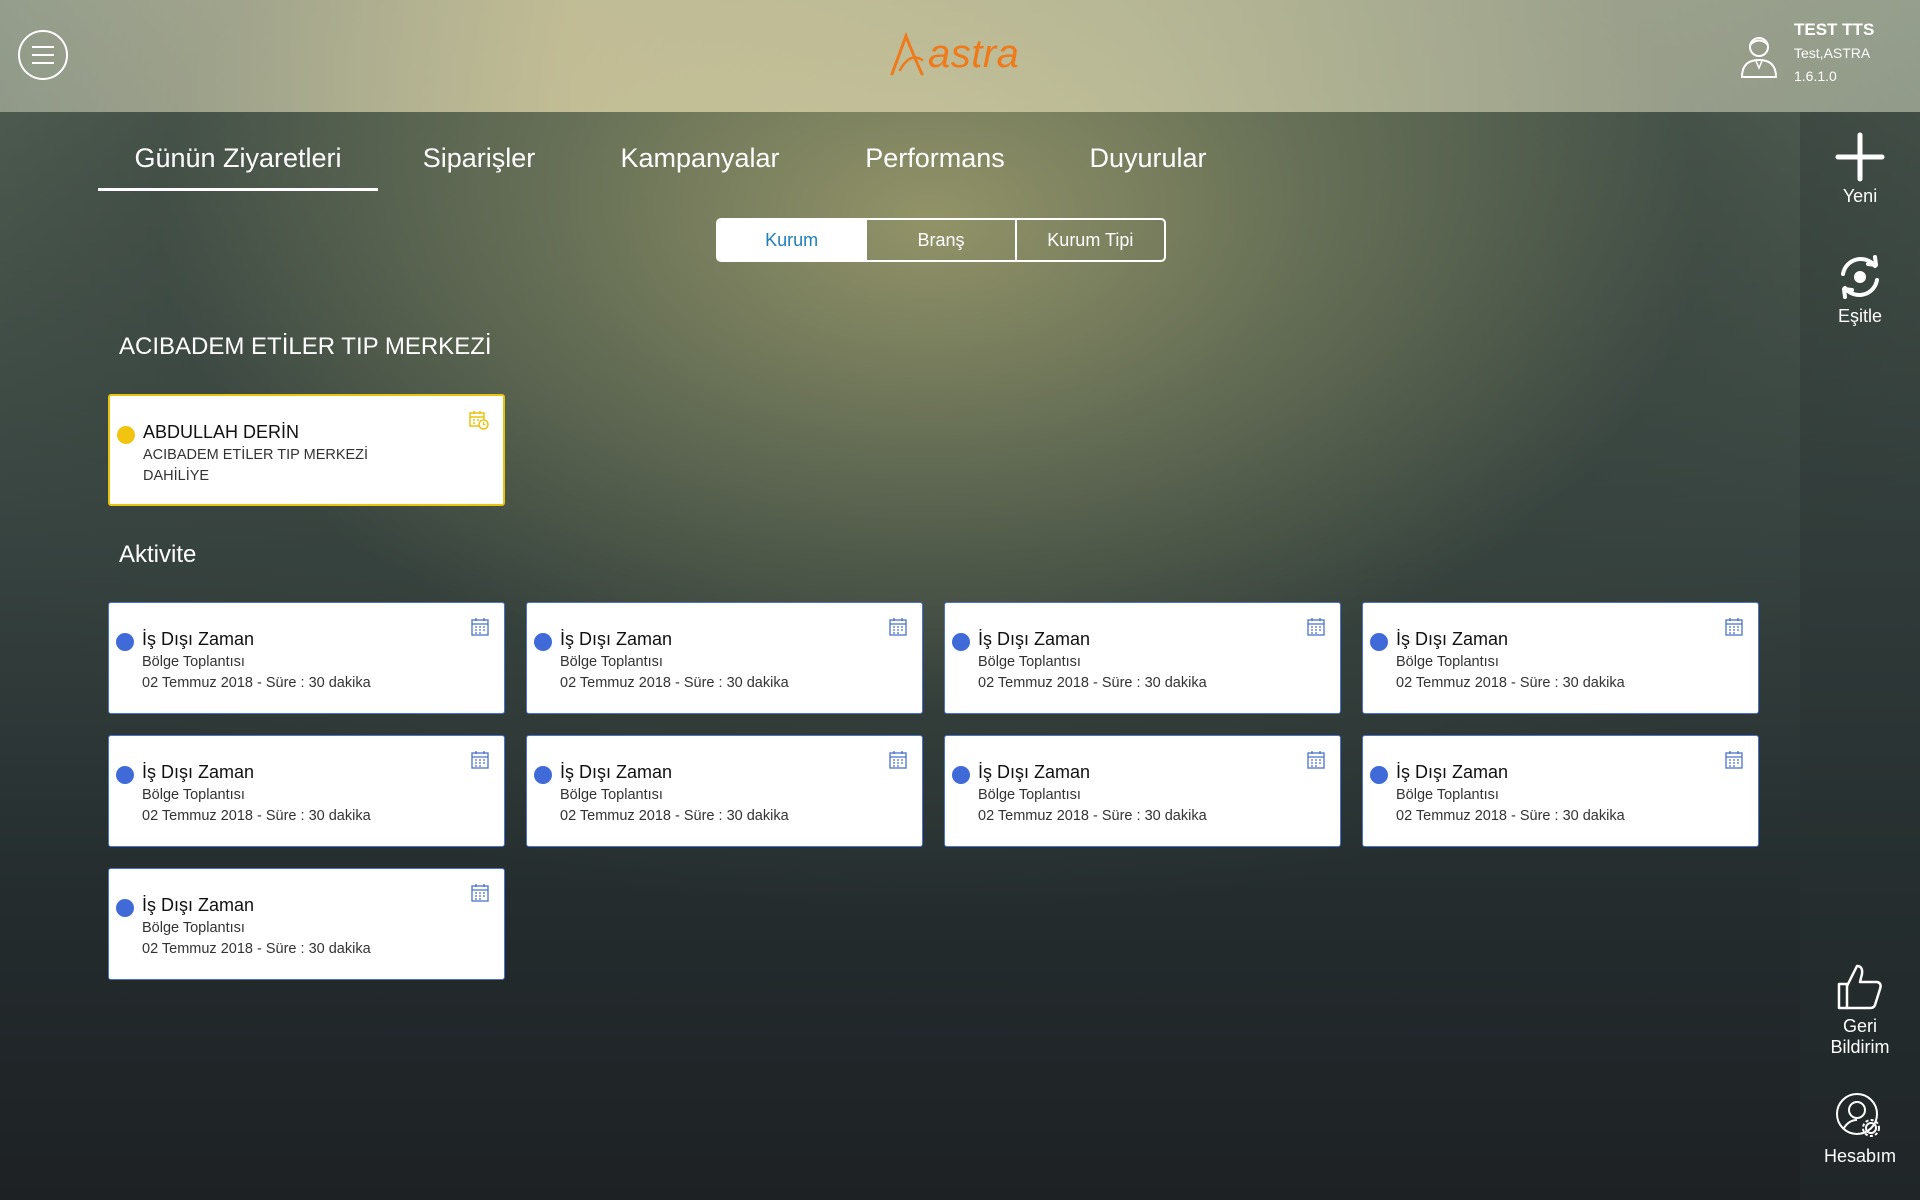  Describe the element at coordinates (1858, 1115) in the screenshot. I see `account-settings-icon` at that location.